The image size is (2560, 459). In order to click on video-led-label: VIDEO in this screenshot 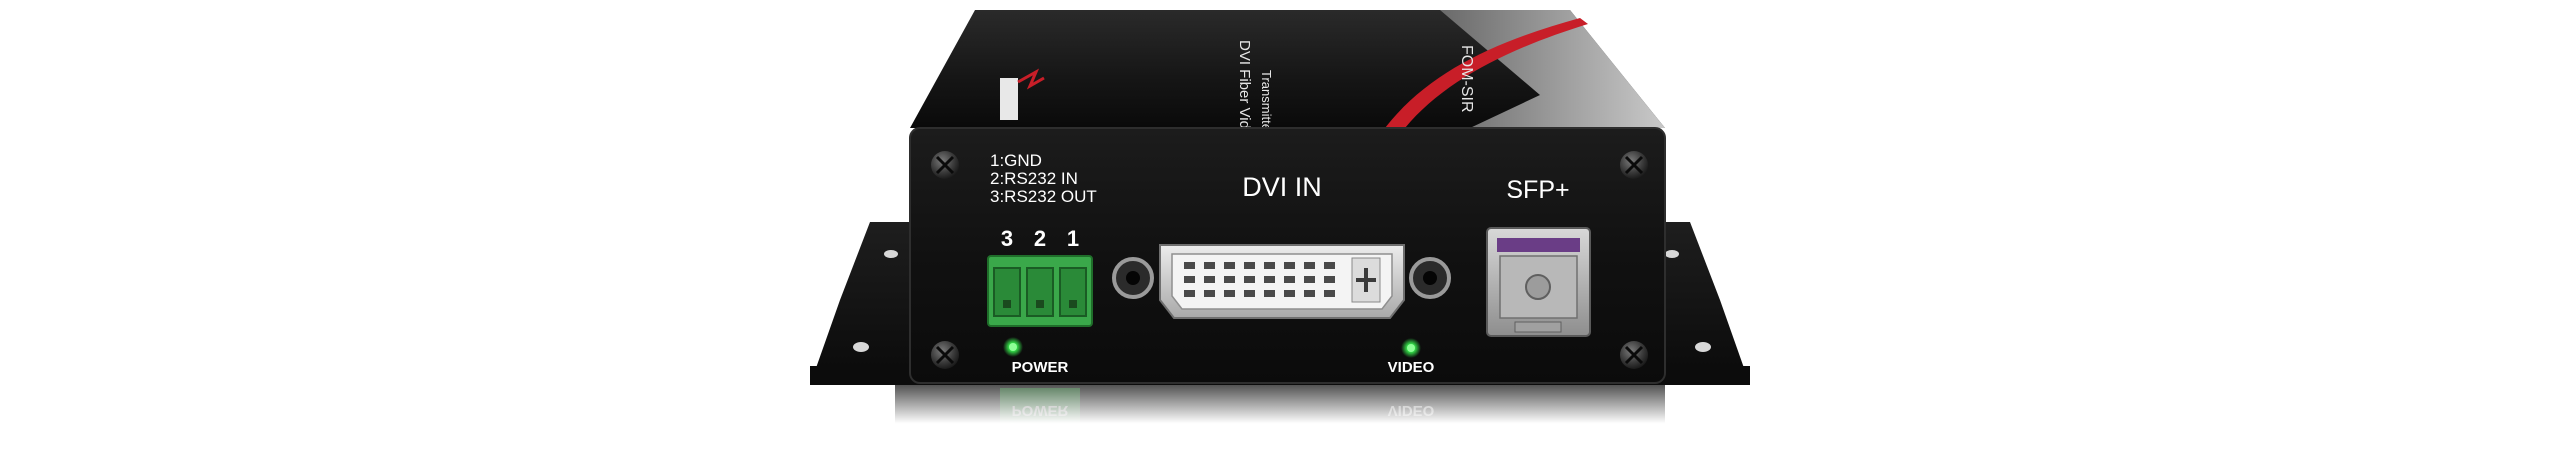, I will do `click(1411, 367)`.